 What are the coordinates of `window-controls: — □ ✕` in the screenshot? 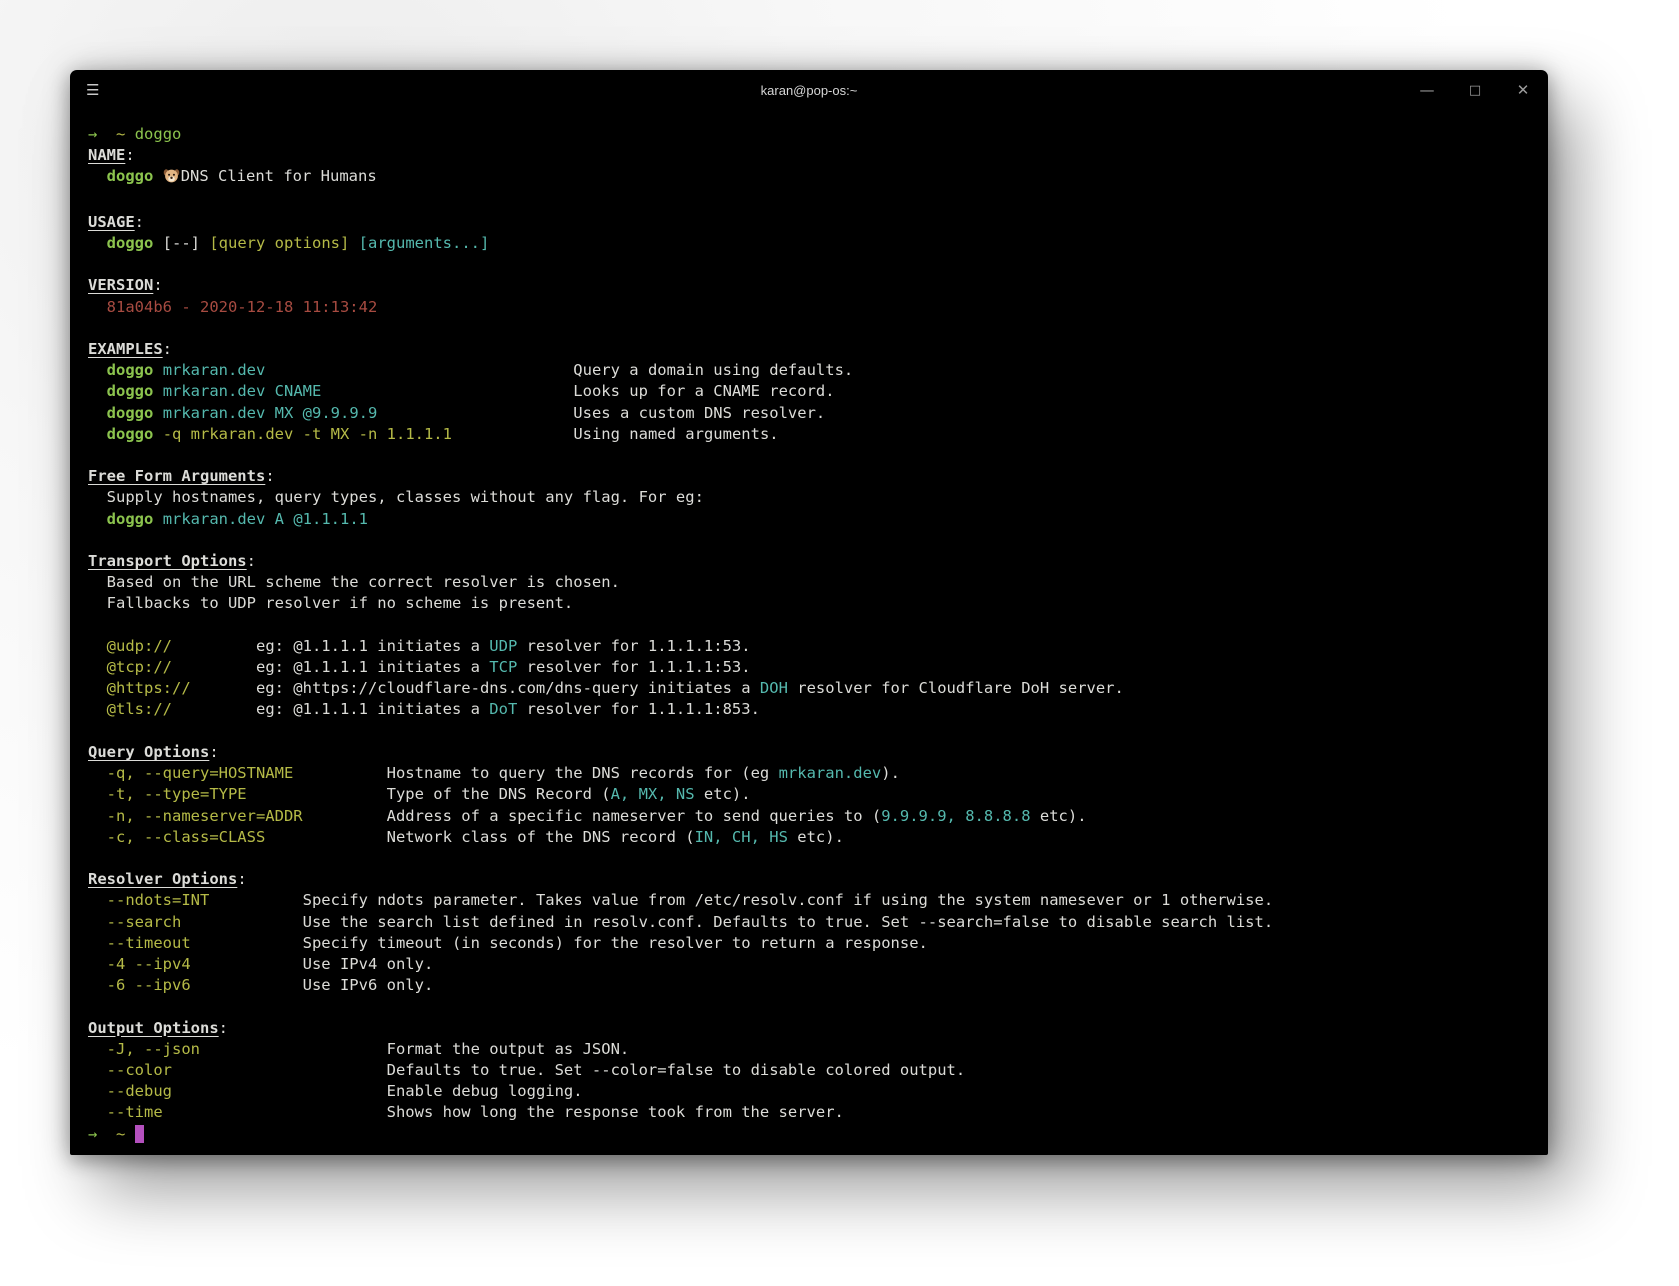 It's located at (1475, 90).